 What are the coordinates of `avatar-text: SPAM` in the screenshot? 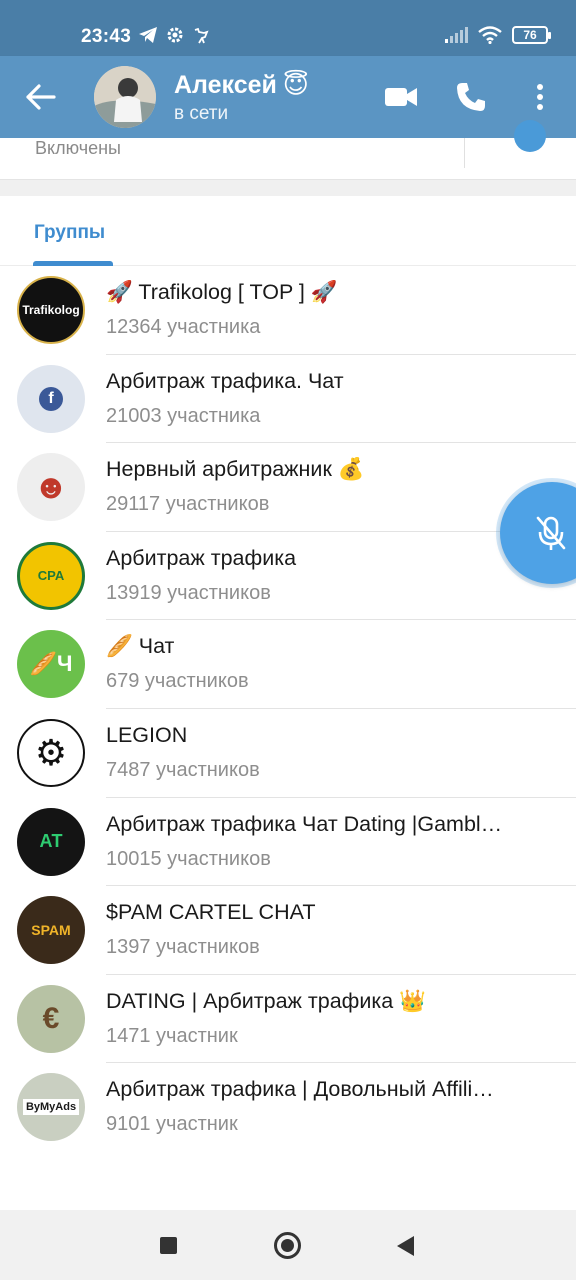 It's located at (51, 930).